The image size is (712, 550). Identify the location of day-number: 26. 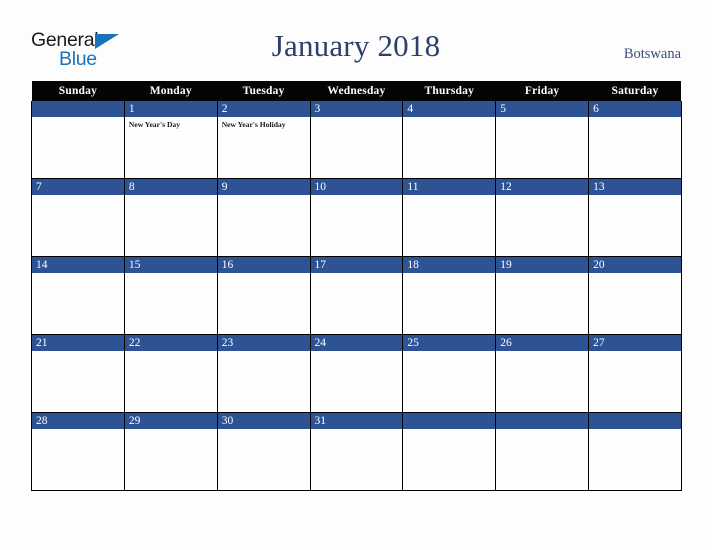
(542, 343).